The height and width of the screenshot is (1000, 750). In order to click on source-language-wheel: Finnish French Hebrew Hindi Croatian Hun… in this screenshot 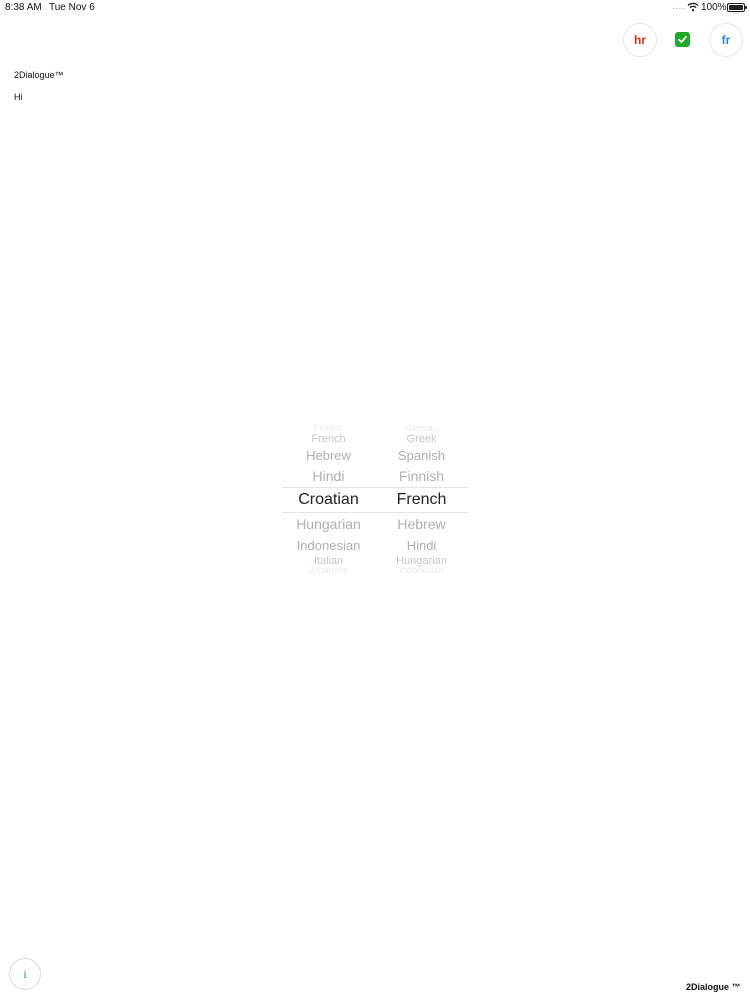, I will do `click(328, 499)`.